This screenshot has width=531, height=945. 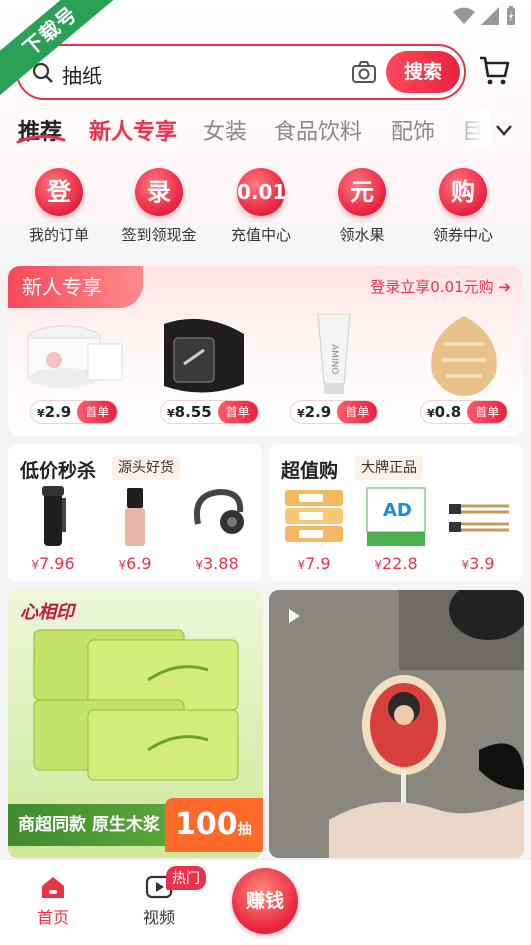 I want to click on hot-badge: 热门, so click(x=186, y=878).